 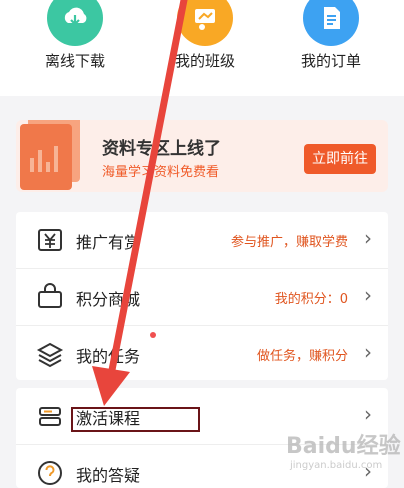 What do you see at coordinates (202, 240) in the screenshot?
I see `menu-item-referral: 推广有赏 参与推广，赚取学费 ›` at bounding box center [202, 240].